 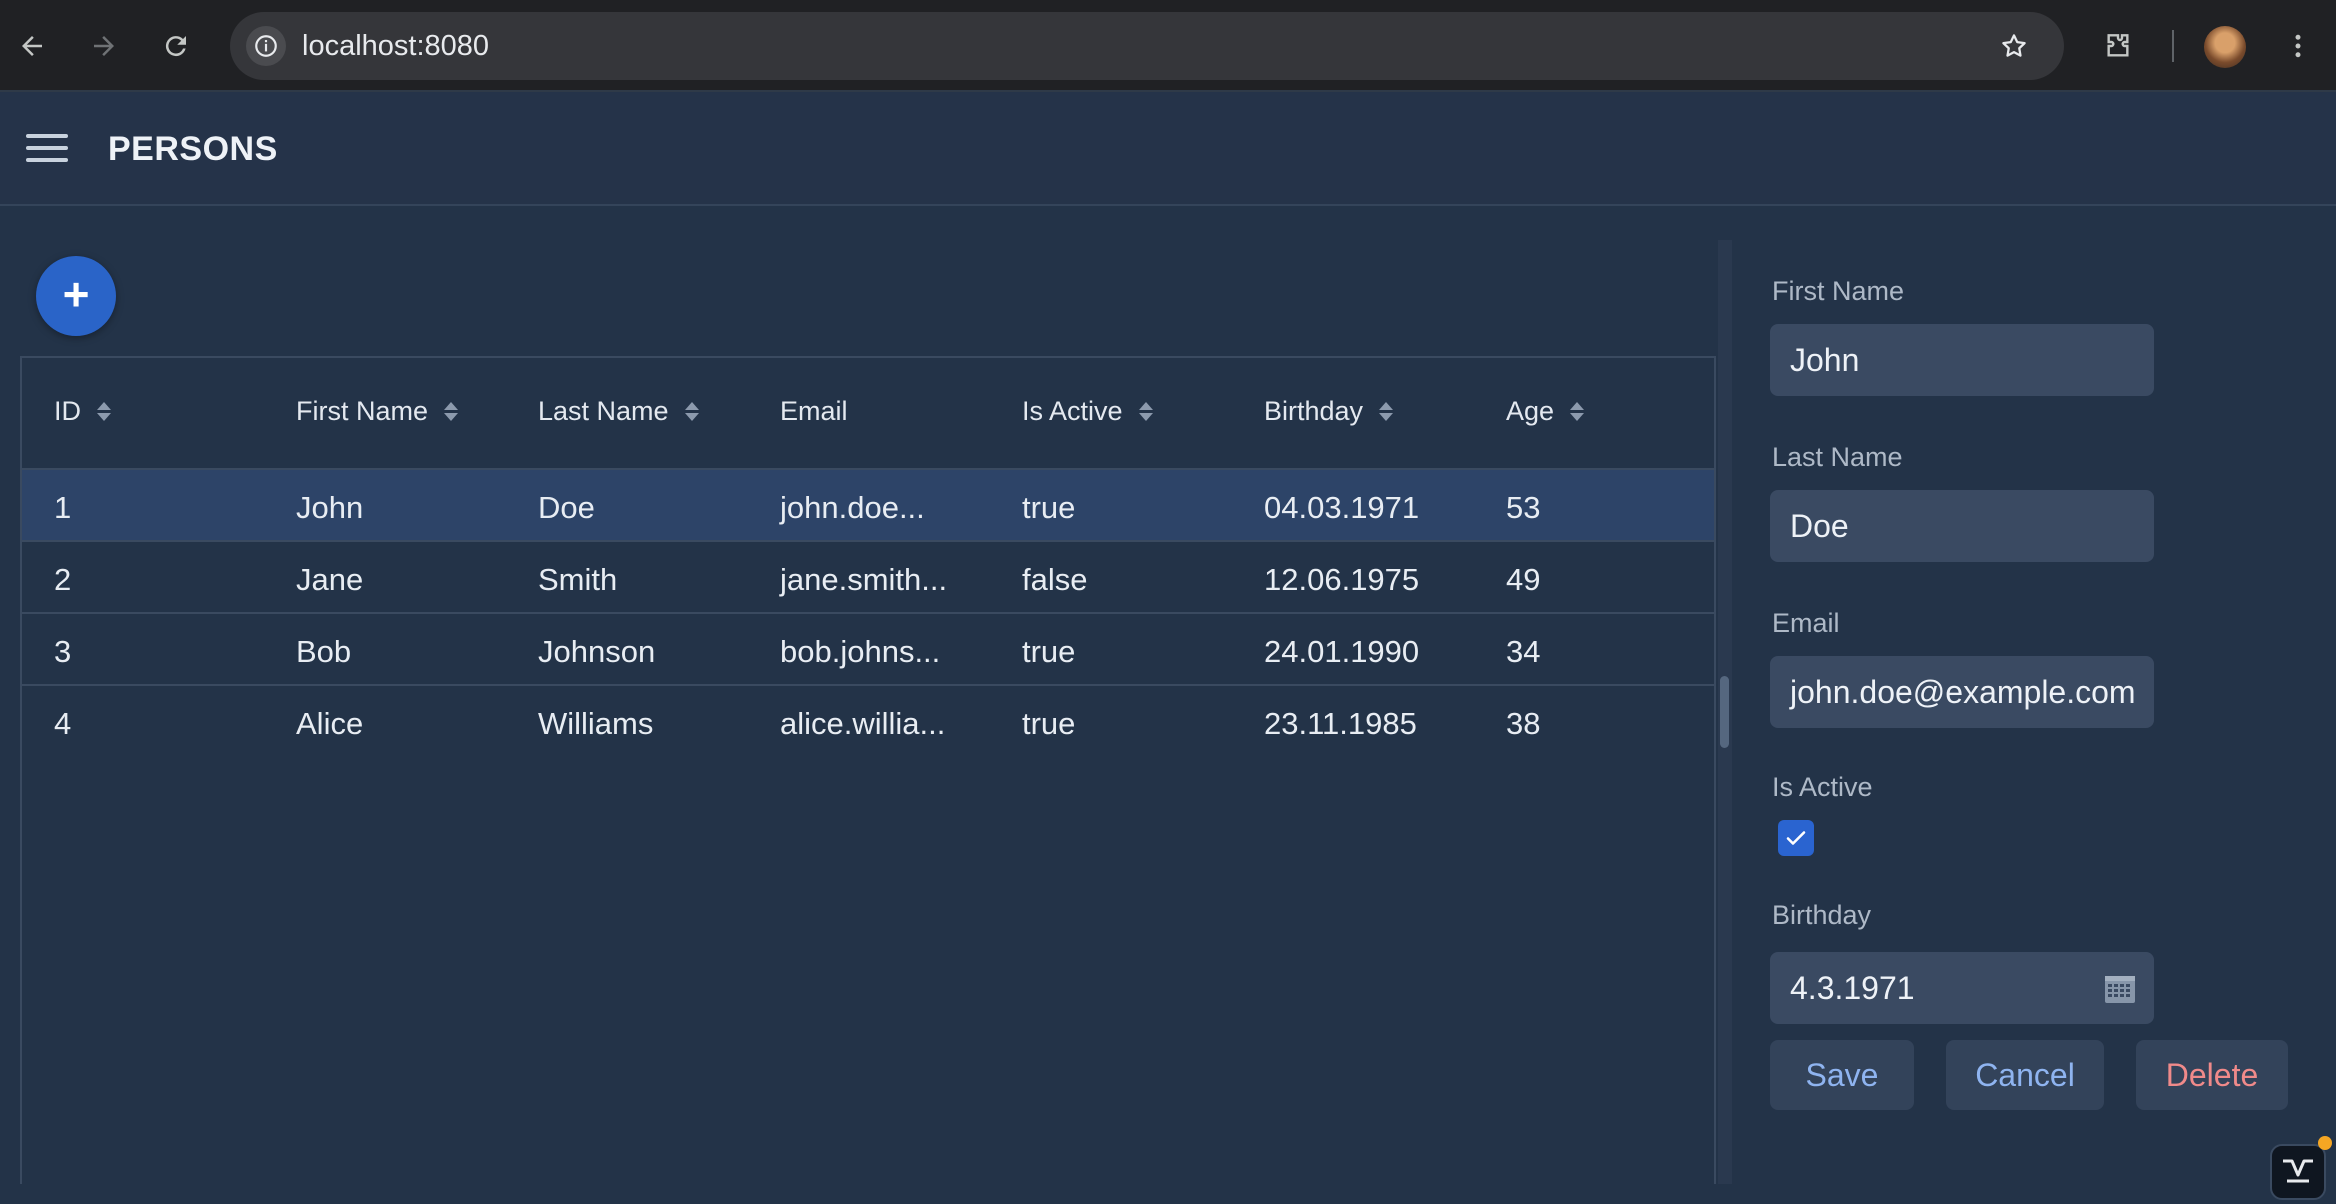 I want to click on email-value: john.doe@example.com, so click(x=1963, y=692).